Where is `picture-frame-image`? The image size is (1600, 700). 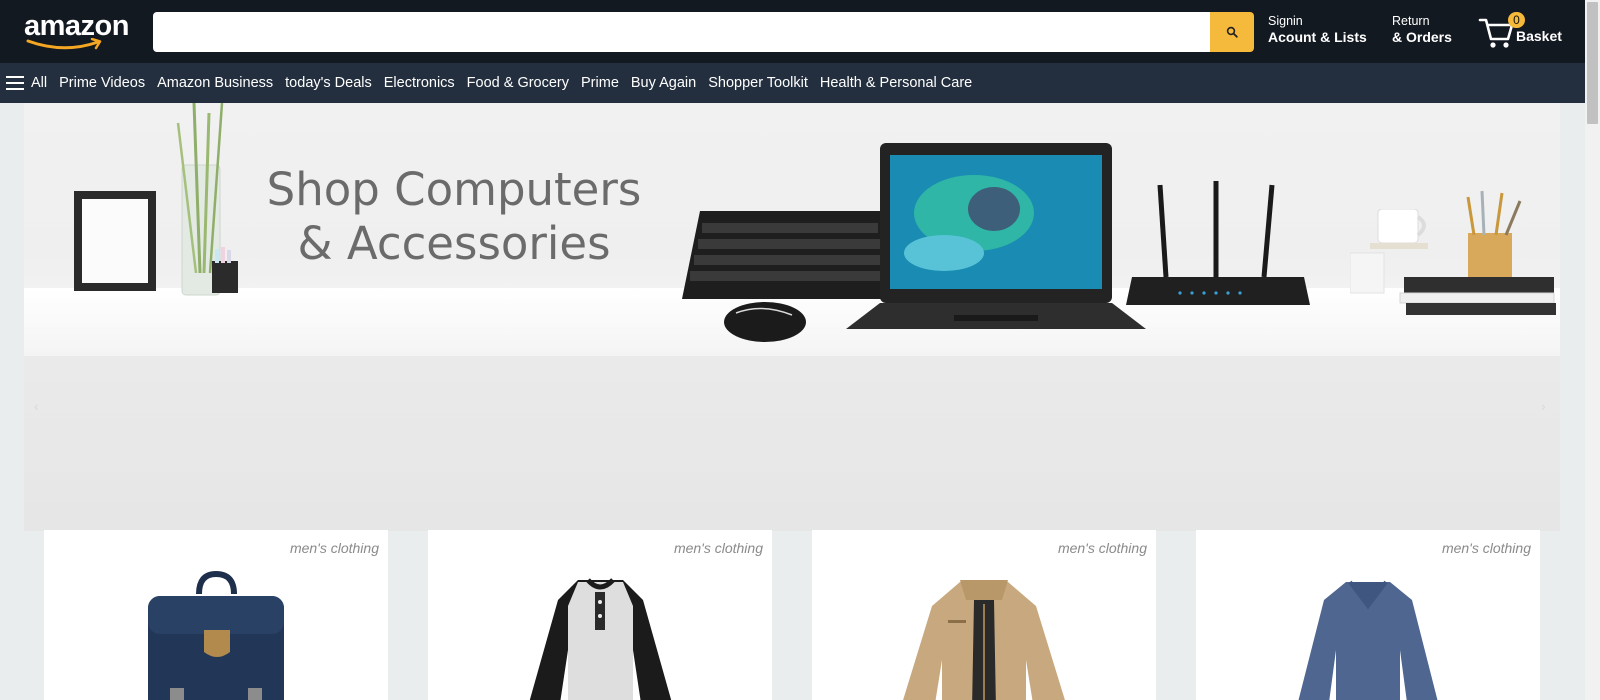
picture-frame-image is located at coordinates (115, 241).